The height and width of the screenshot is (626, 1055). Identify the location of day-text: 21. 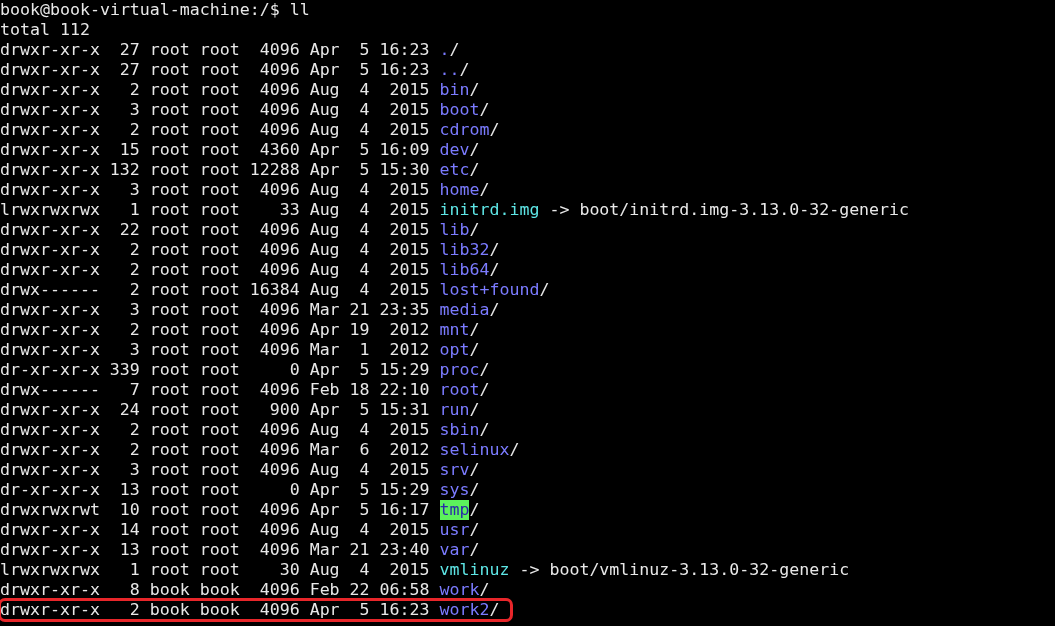
(359, 310).